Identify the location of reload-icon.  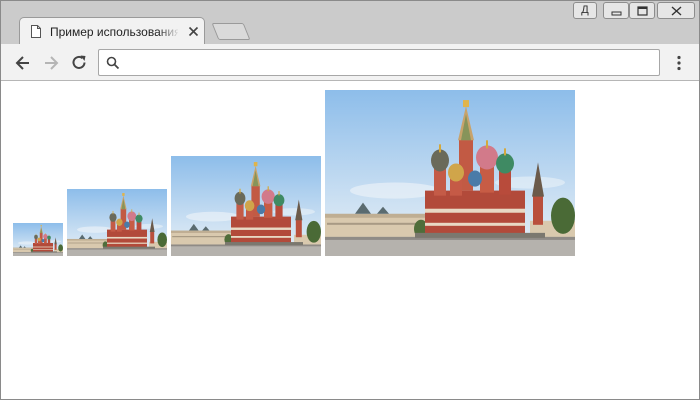
(79, 63).